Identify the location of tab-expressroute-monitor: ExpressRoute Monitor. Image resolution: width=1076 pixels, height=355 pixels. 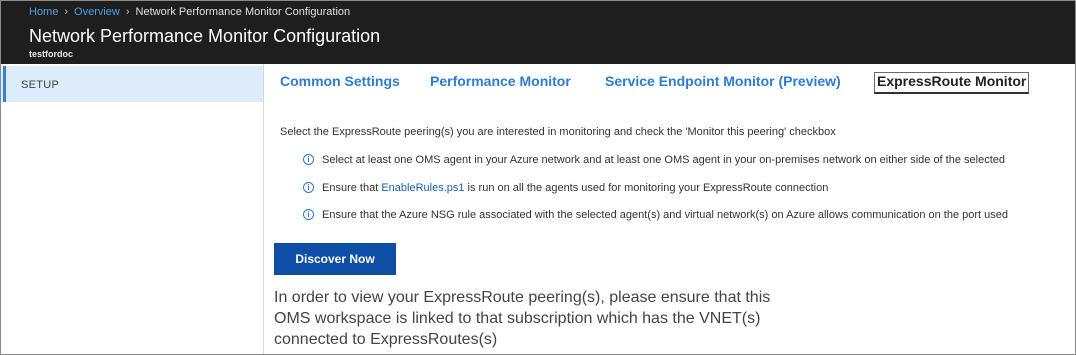
(952, 83).